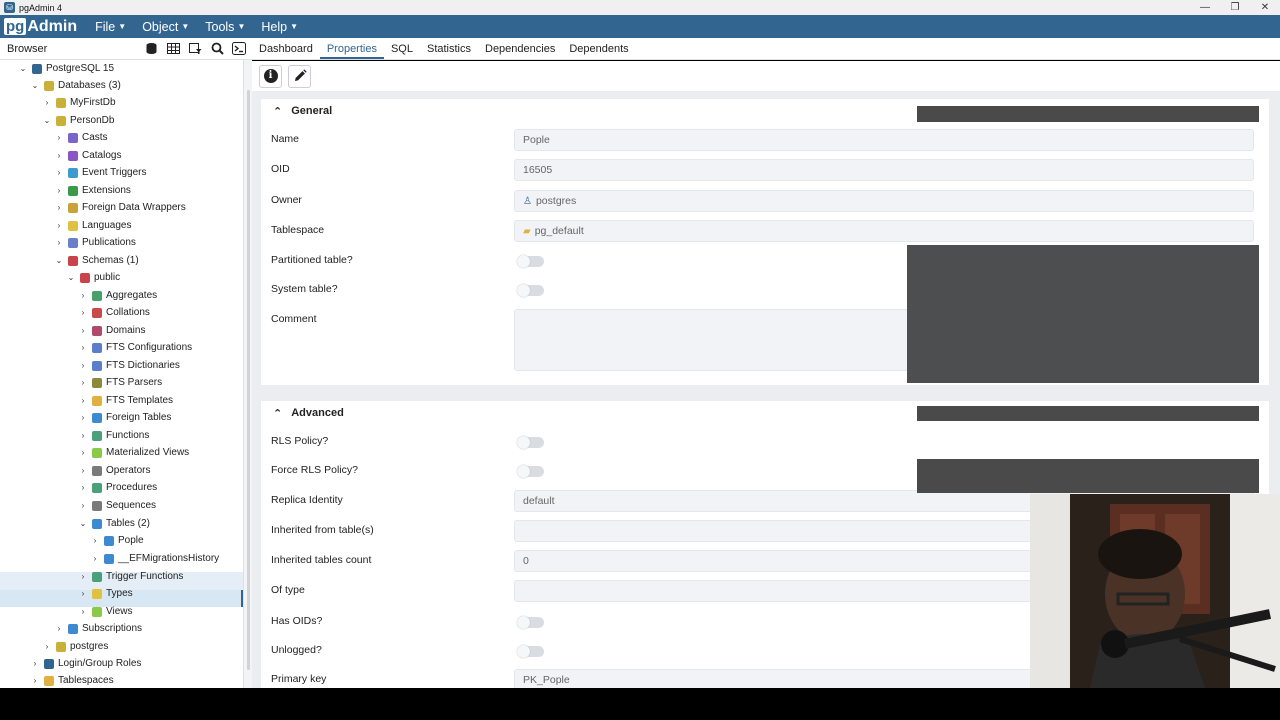 This screenshot has width=1280, height=720. What do you see at coordinates (98, 628) in the screenshot?
I see `tree-item: › Subscriptions` at bounding box center [98, 628].